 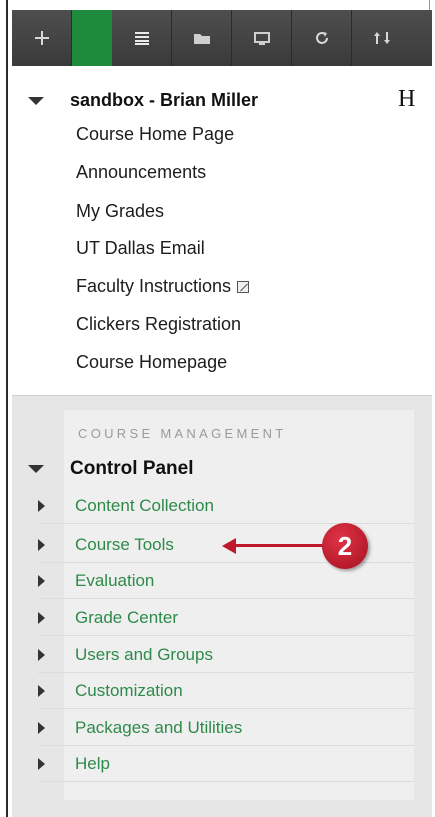 I want to click on window-view-button, so click(x=262, y=38).